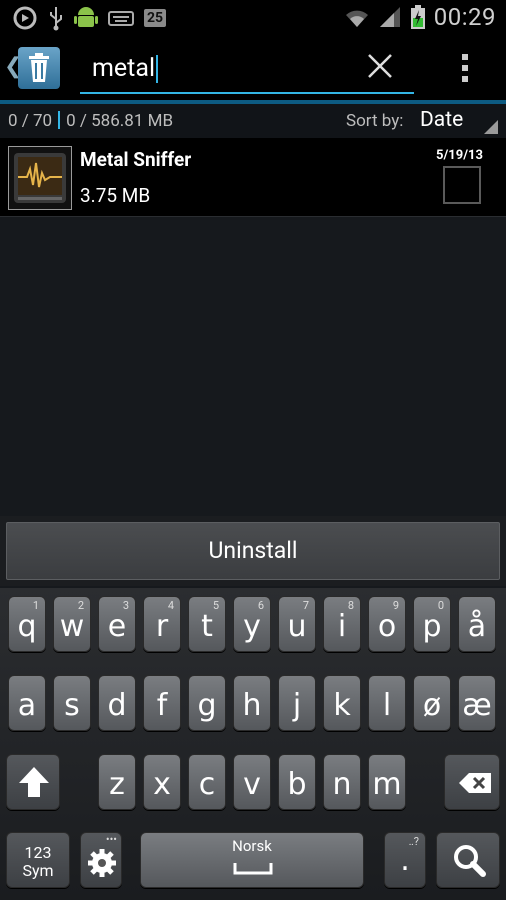  What do you see at coordinates (117, 705) in the screenshot?
I see `key-label: d` at bounding box center [117, 705].